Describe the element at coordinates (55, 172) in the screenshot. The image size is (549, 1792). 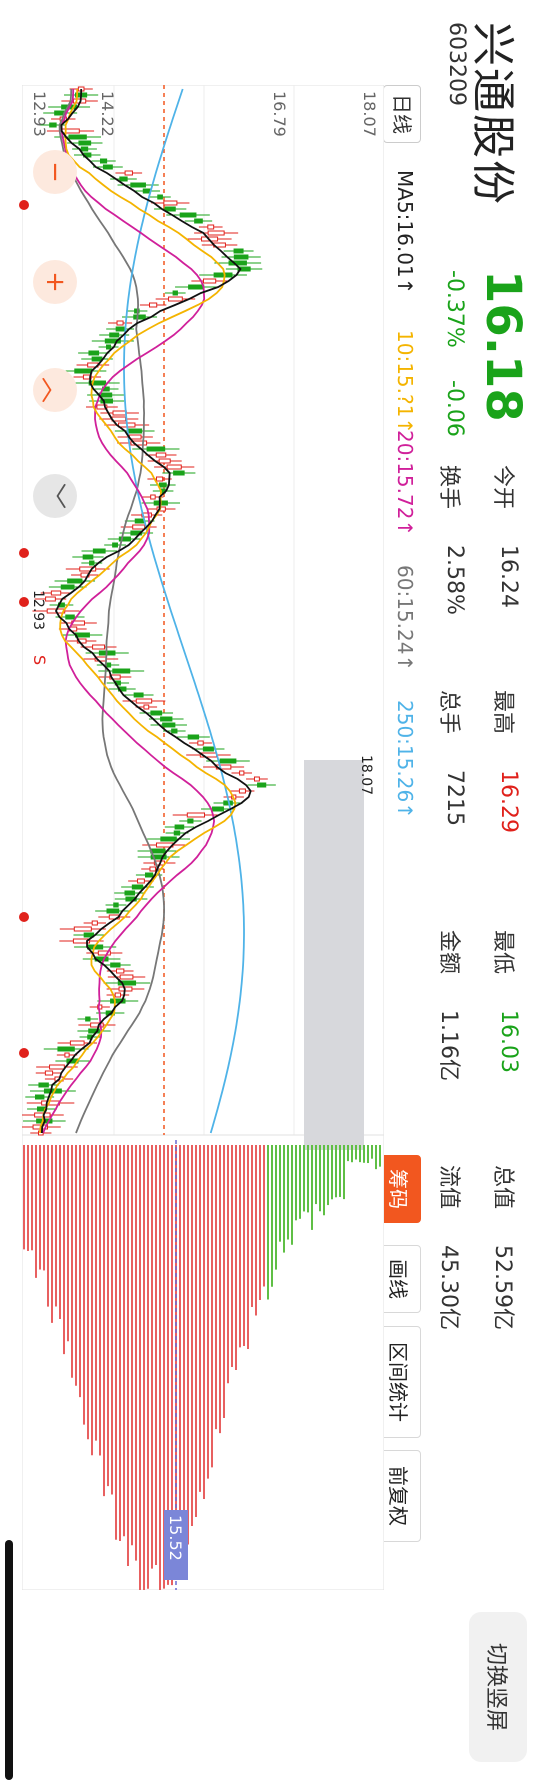
I see `zoom-out-button: −` at that location.